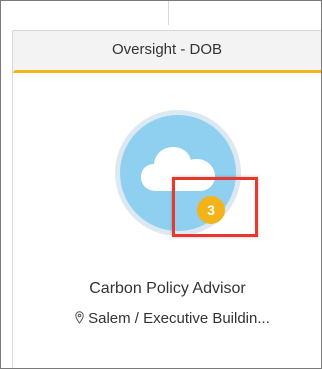 The height and width of the screenshot is (369, 322). Describe the element at coordinates (167, 289) in the screenshot. I see `card-title: Carbon Policy Advisor` at that location.